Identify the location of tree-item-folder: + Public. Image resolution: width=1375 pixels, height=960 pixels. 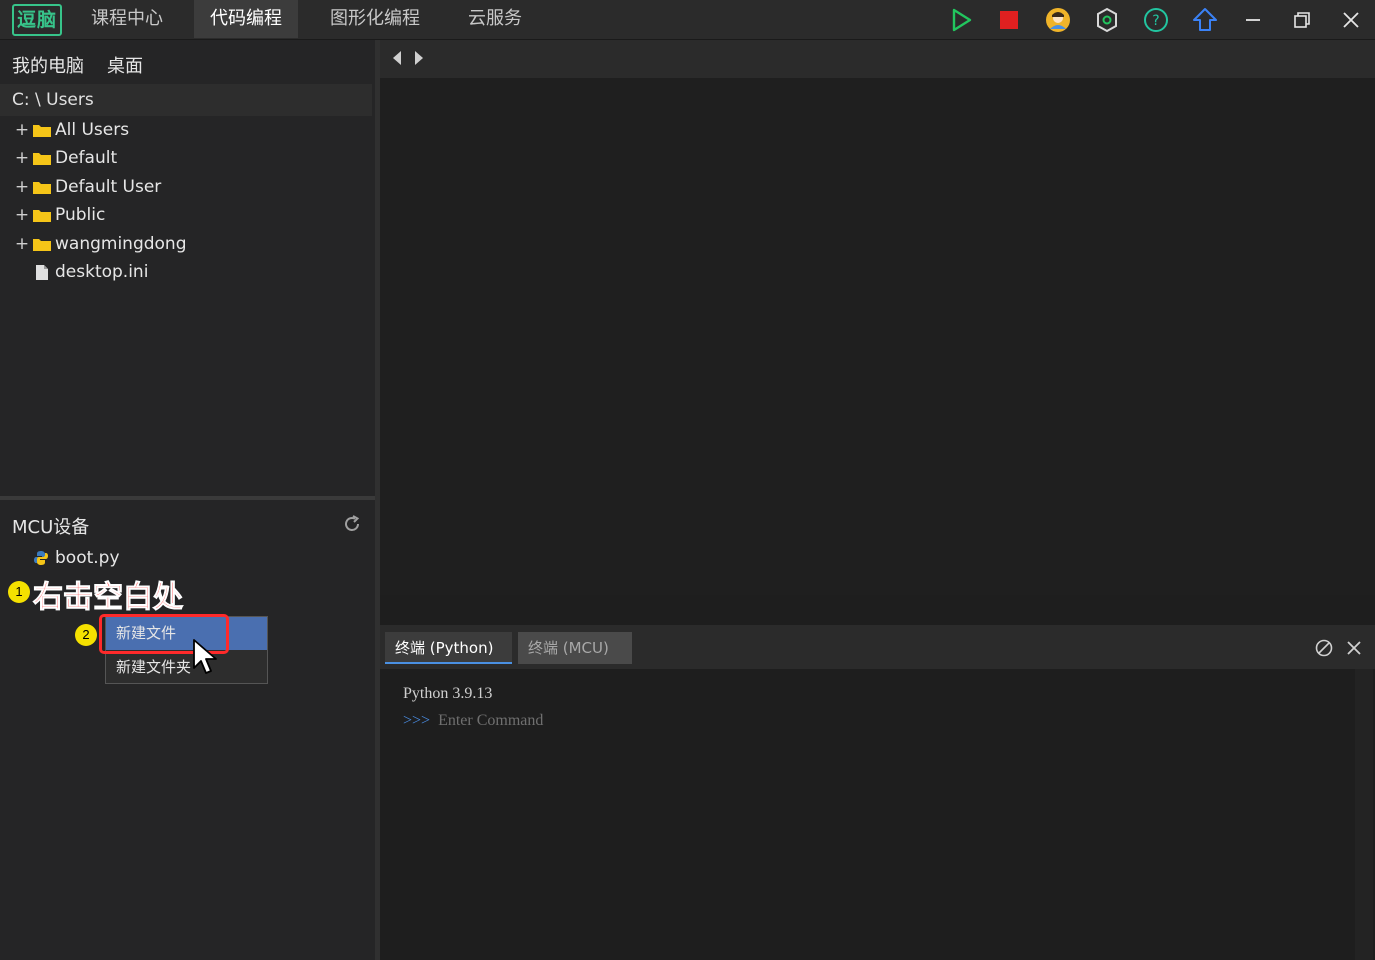
(59, 215).